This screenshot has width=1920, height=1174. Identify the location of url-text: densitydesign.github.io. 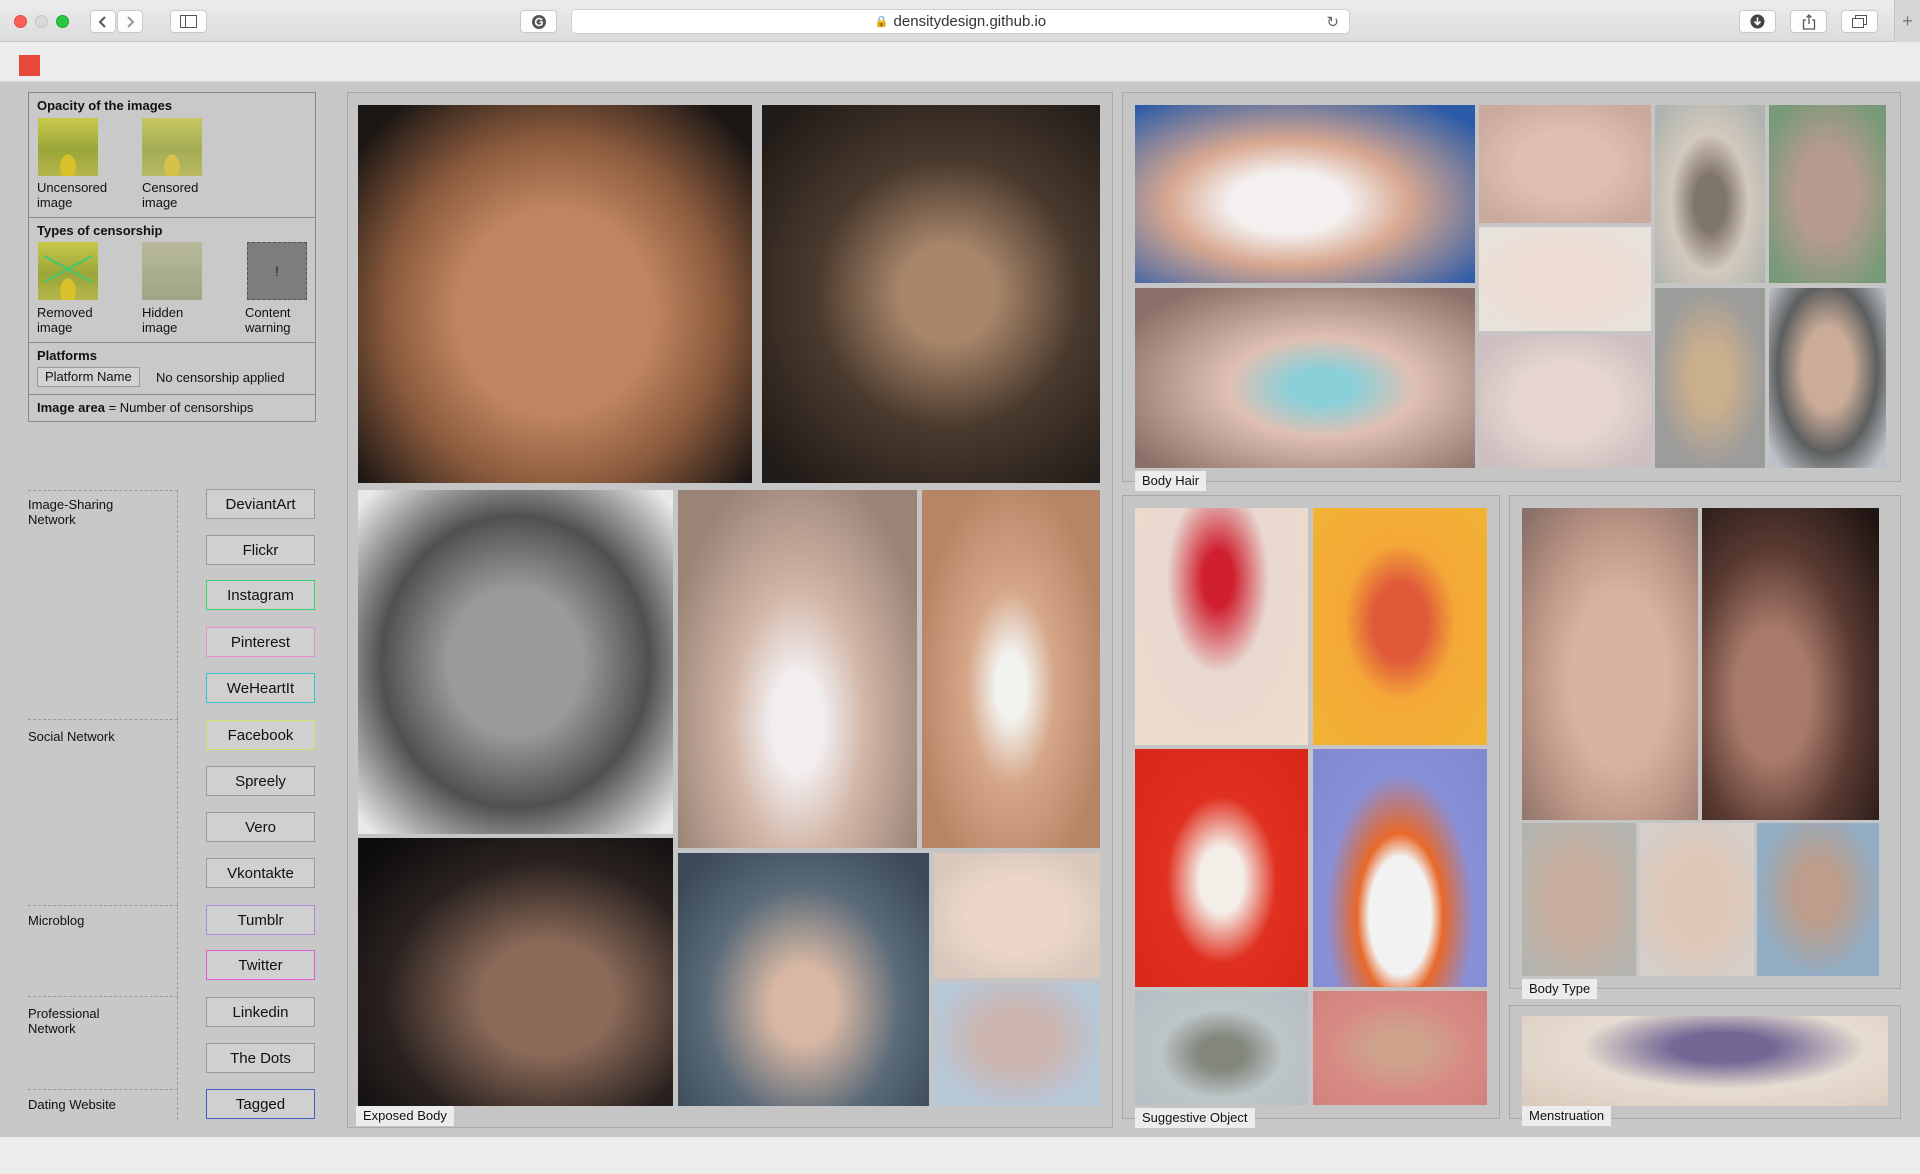
(970, 21).